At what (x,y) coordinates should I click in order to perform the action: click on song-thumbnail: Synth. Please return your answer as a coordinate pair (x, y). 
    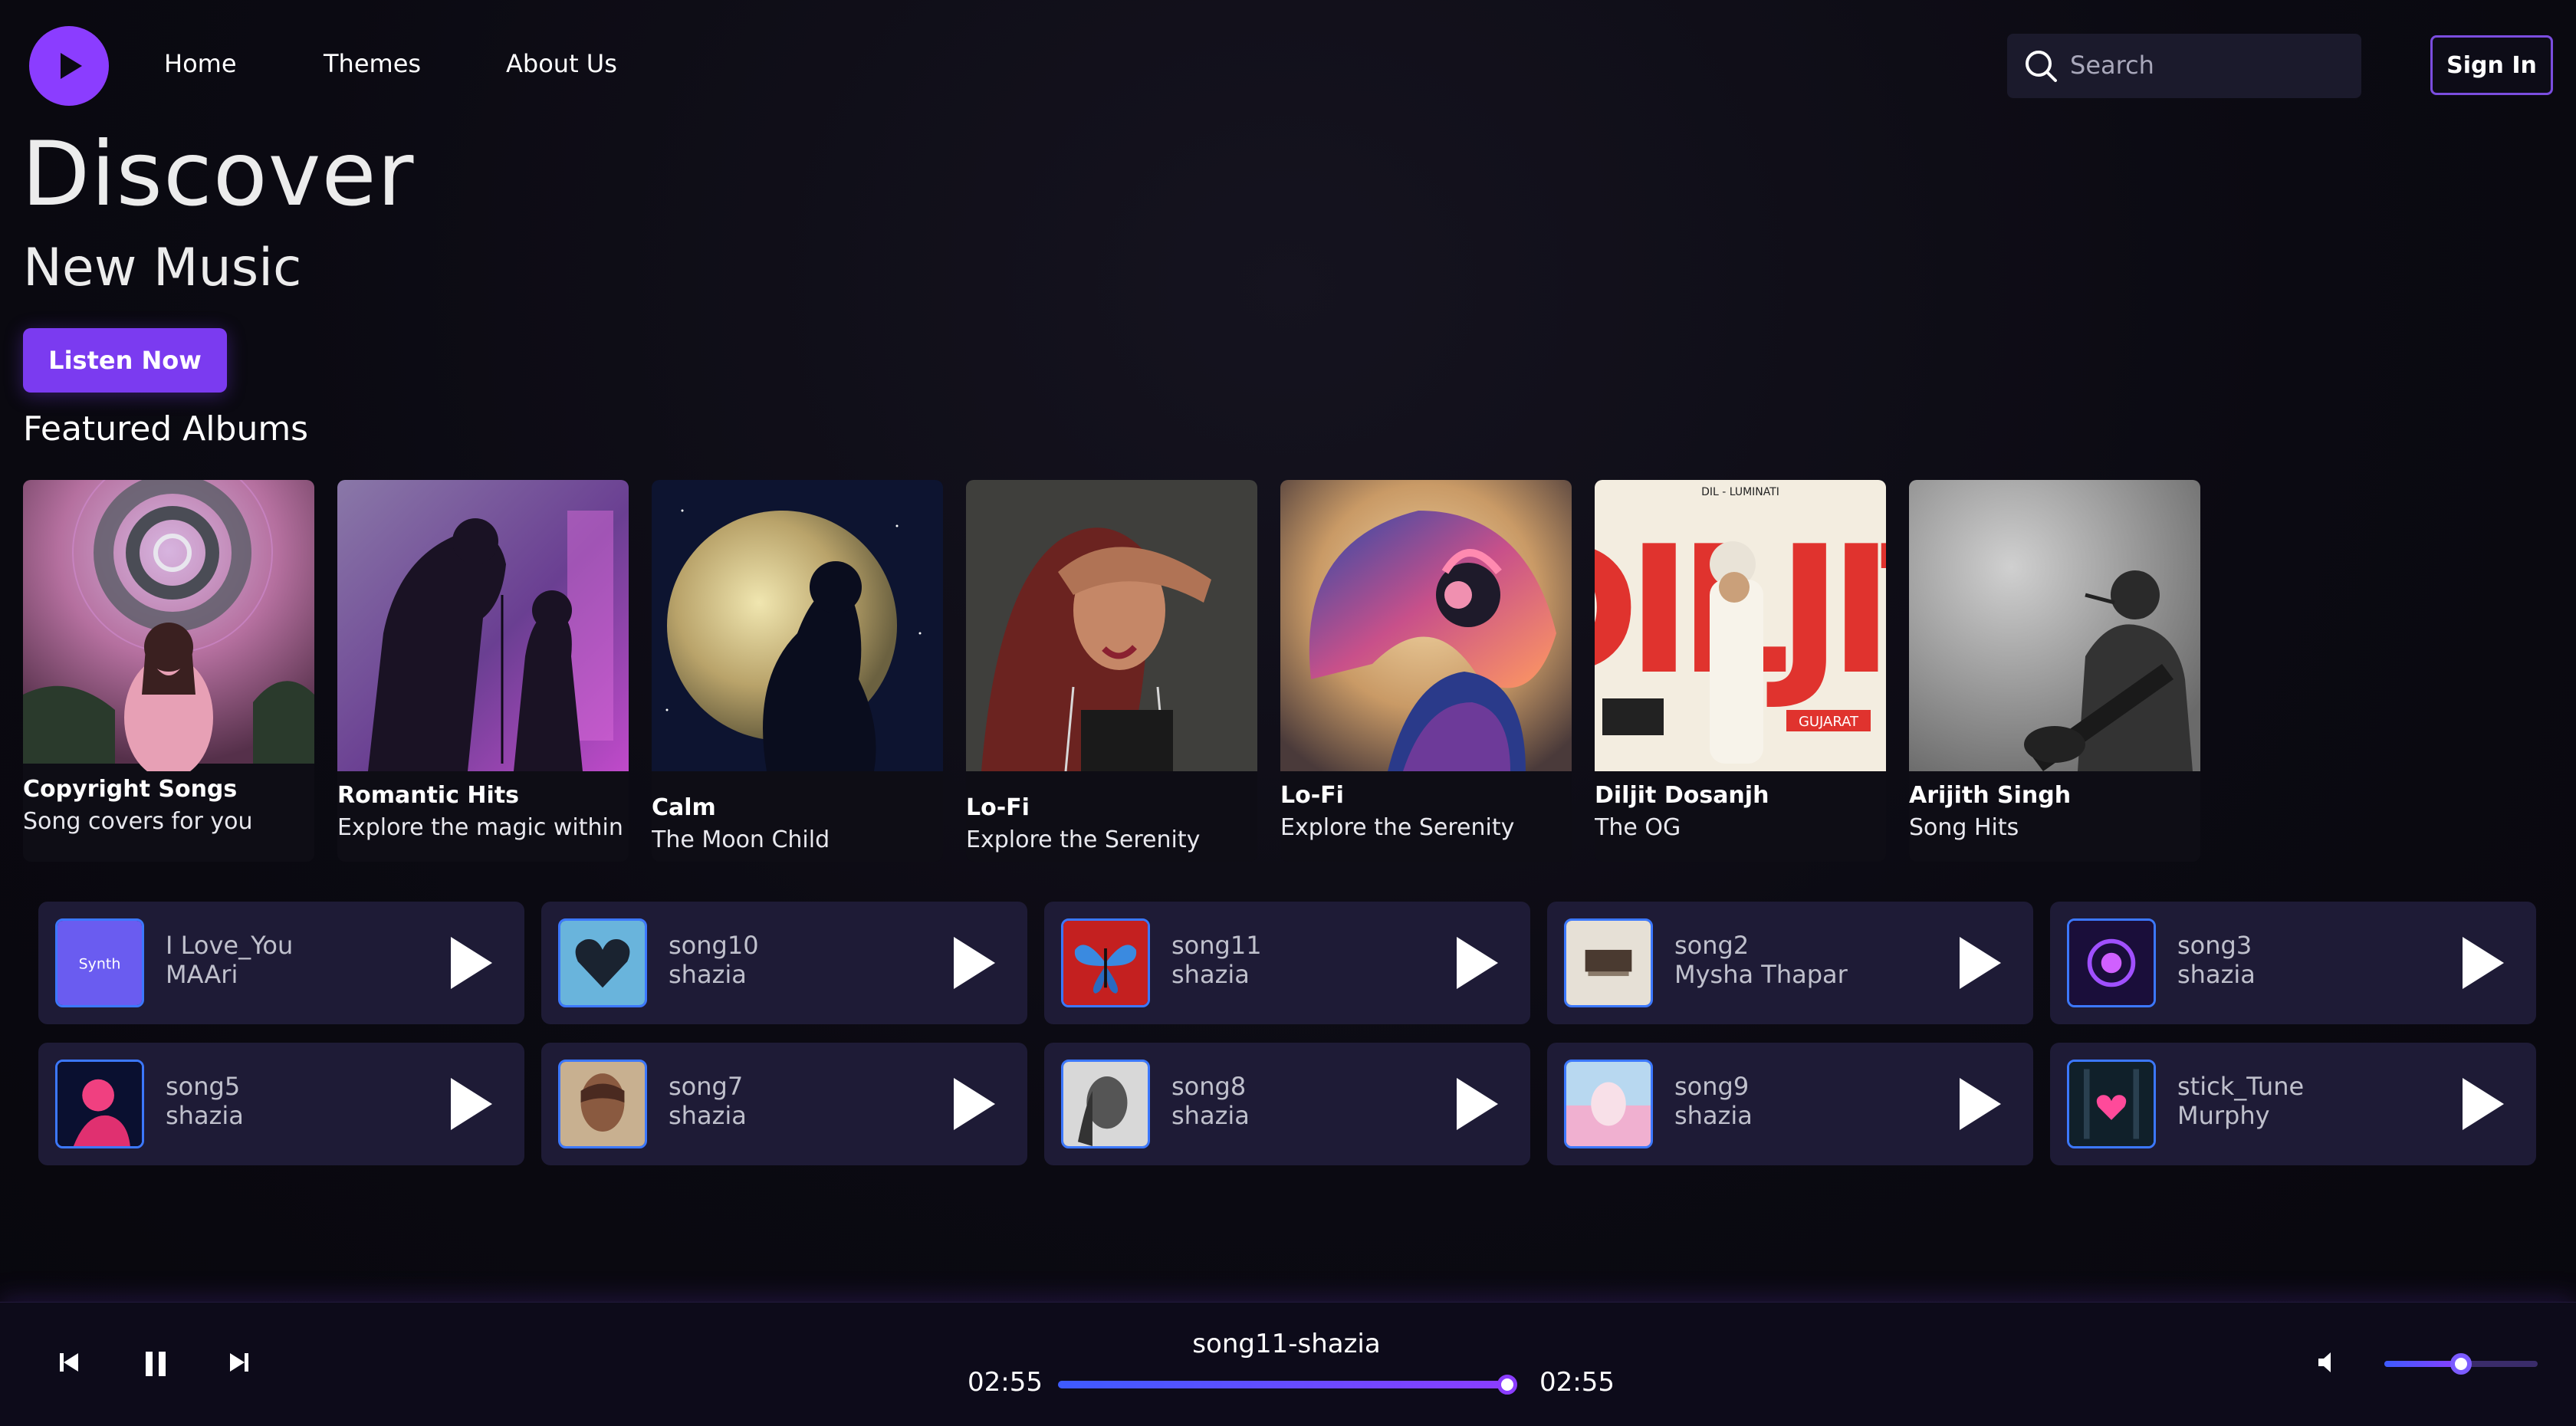
    Looking at the image, I should click on (100, 963).